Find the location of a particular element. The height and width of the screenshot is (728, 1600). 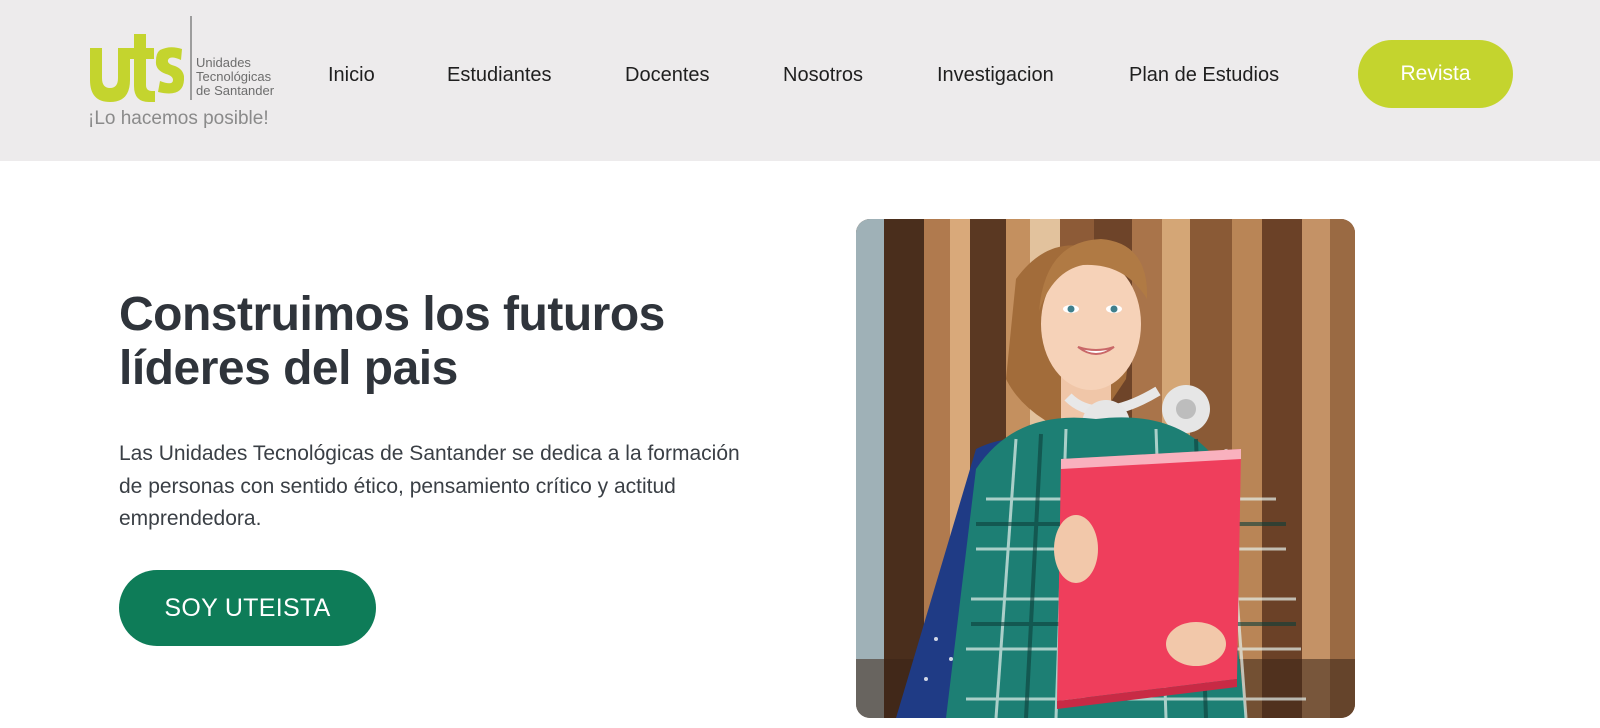

nav-item-investigacion: Investigacion is located at coordinates (995, 75).